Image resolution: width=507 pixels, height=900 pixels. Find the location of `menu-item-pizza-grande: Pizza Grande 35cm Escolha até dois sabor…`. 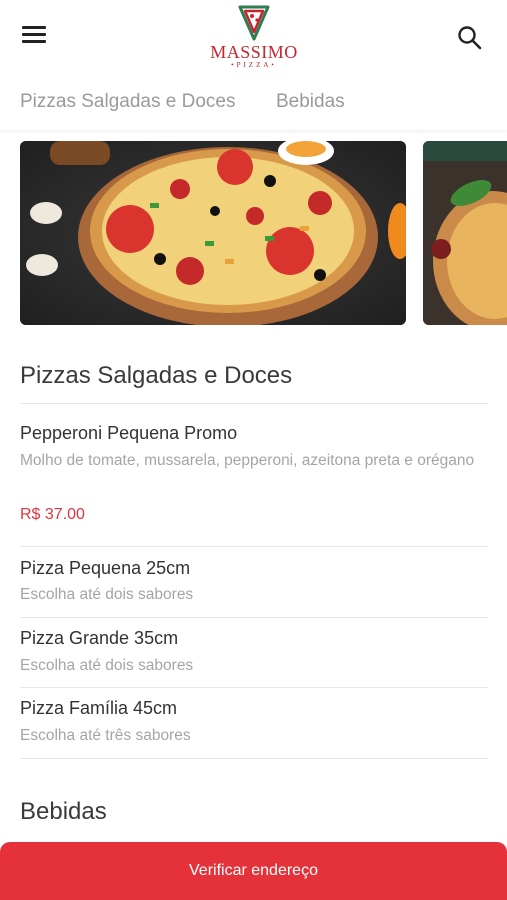

menu-item-pizza-grande: Pizza Grande 35cm Escolha até dois sabor… is located at coordinates (253, 652).